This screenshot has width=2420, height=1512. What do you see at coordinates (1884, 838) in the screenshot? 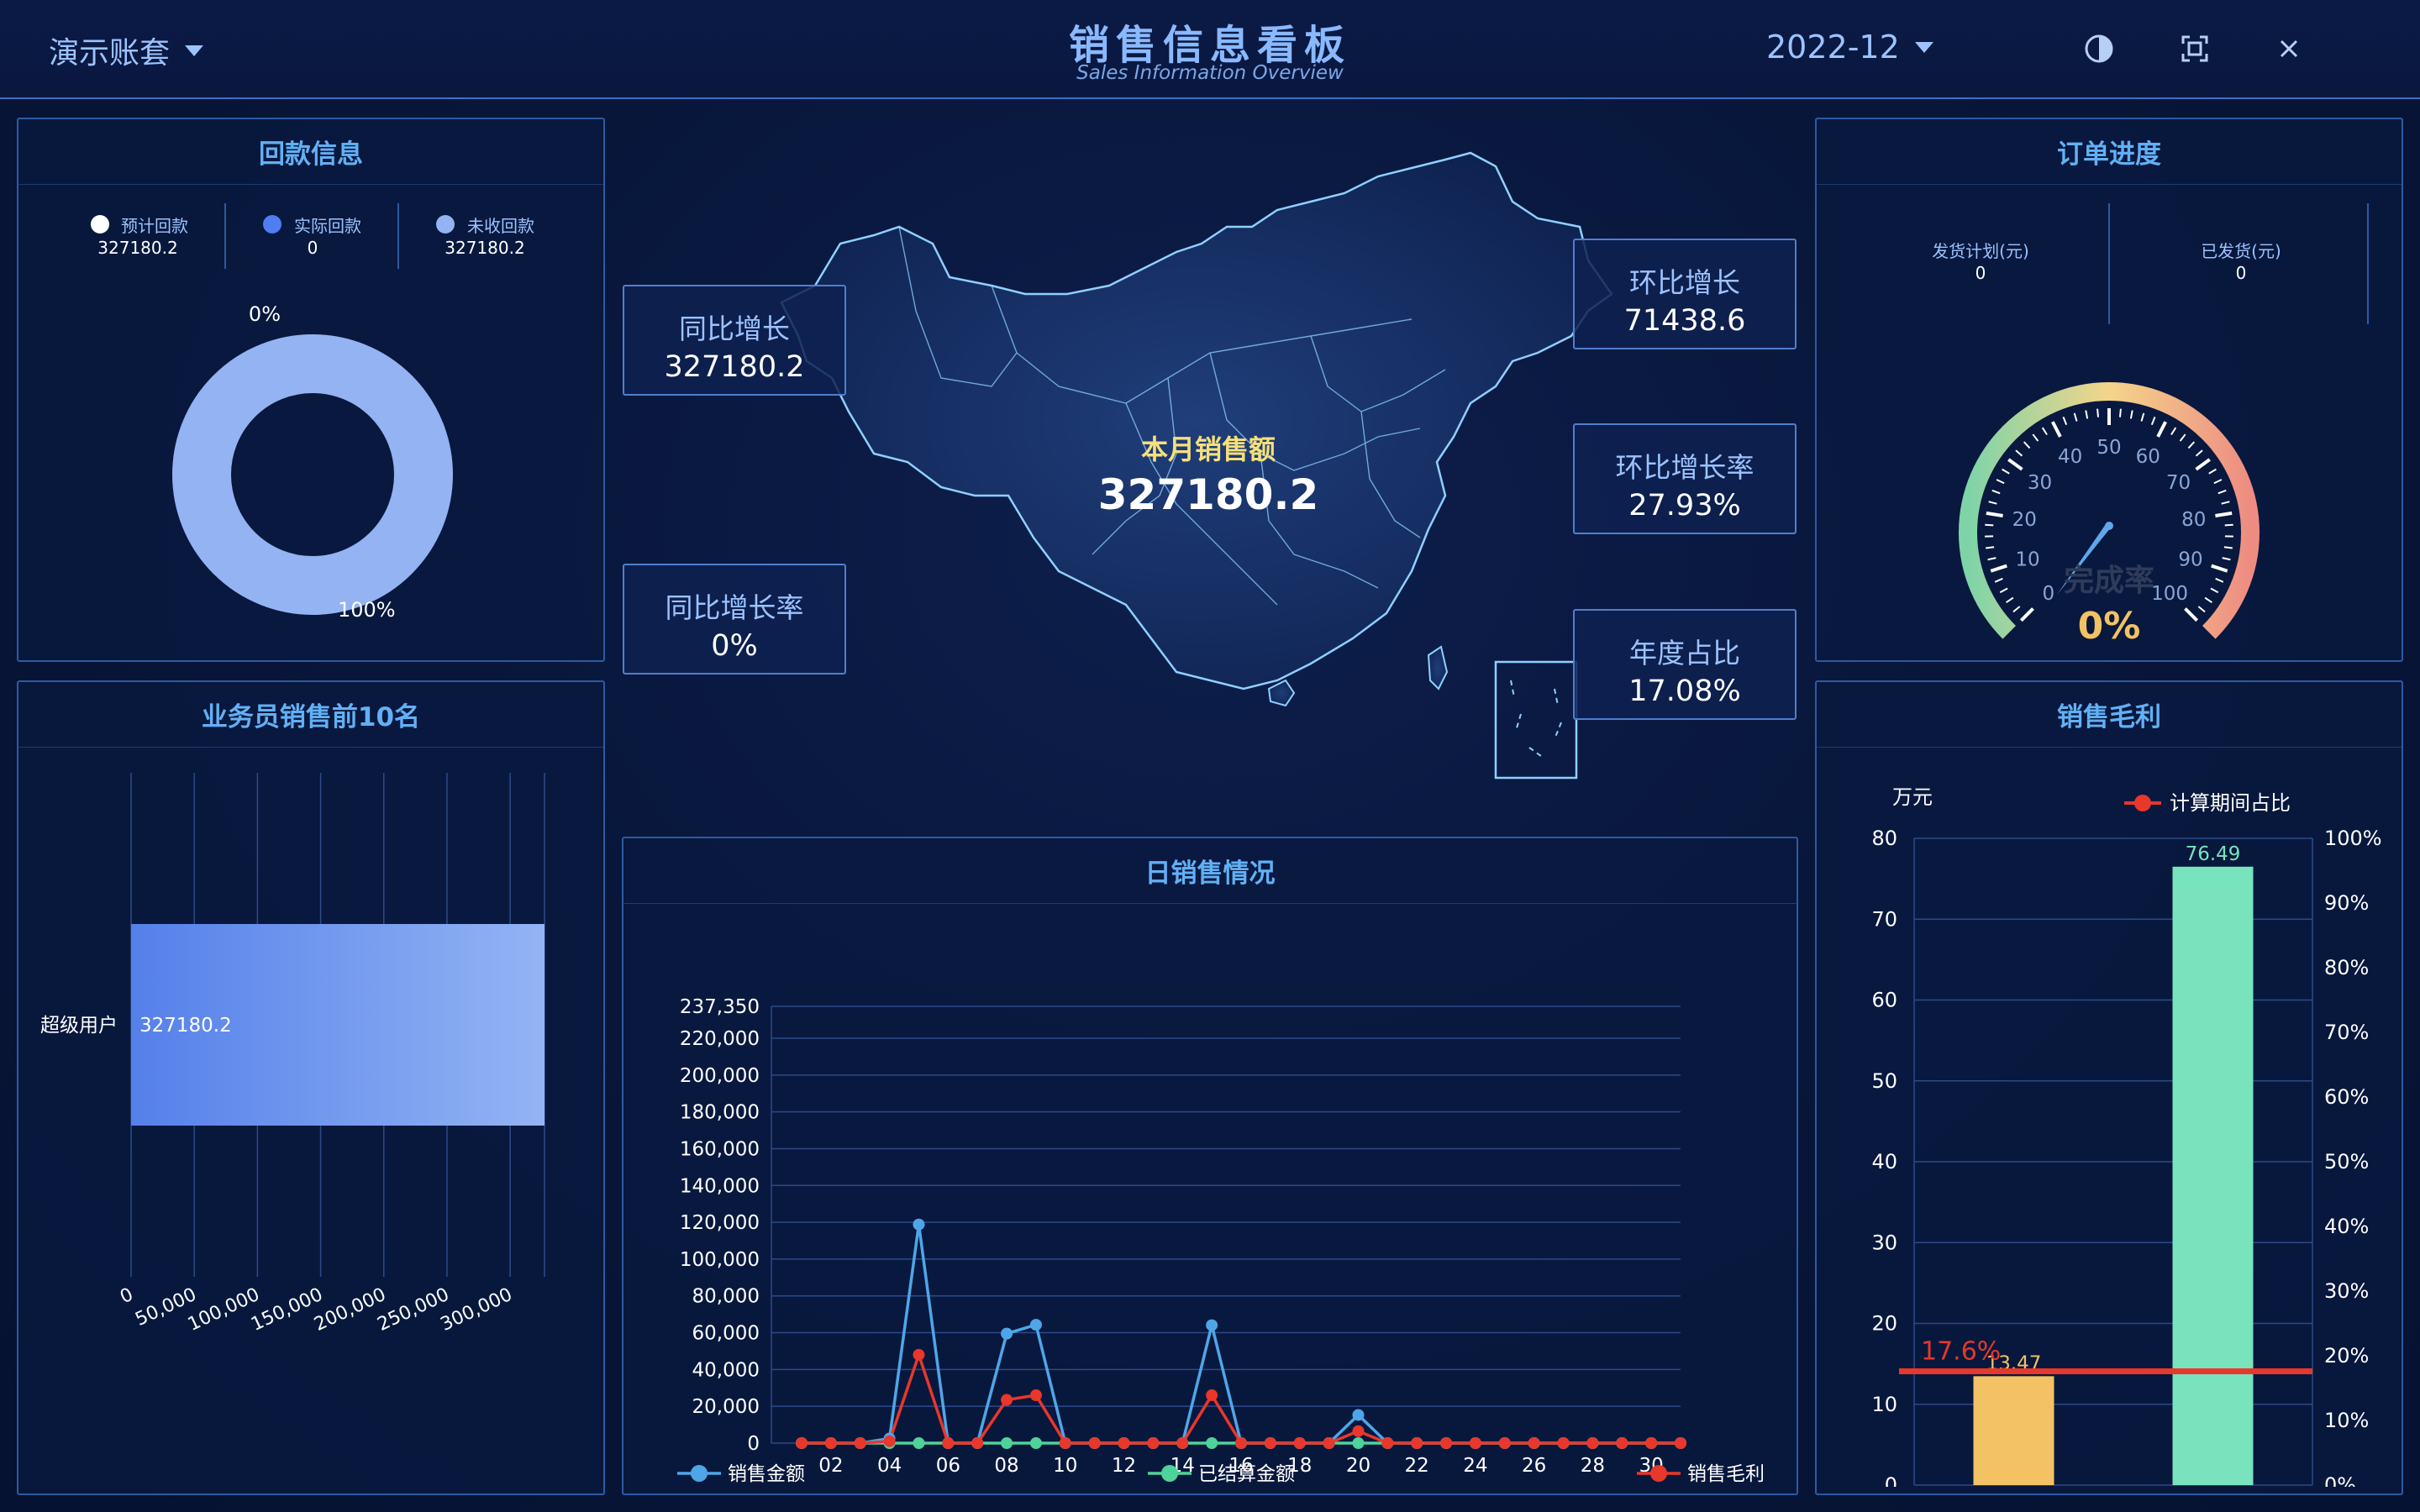
I see `y-tick-label: 80` at bounding box center [1884, 838].